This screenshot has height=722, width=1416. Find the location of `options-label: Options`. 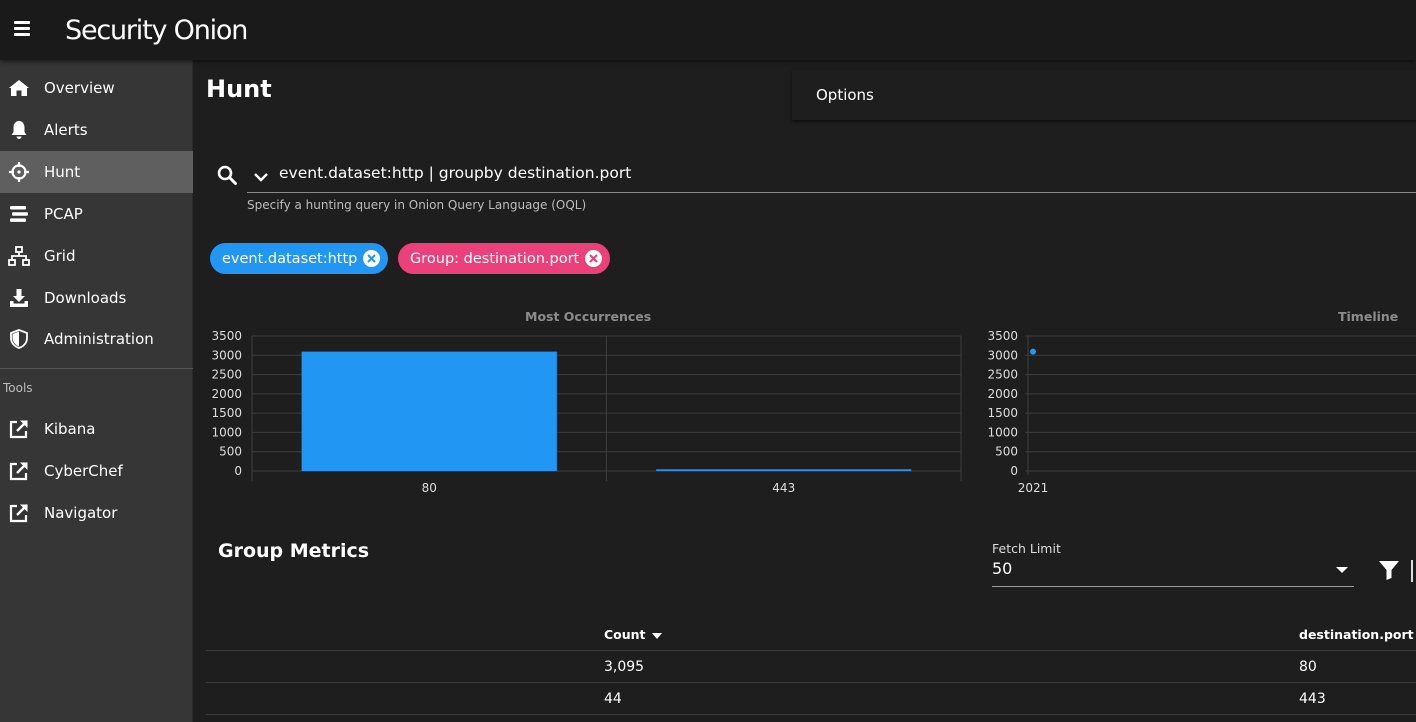

options-label: Options is located at coordinates (845, 95).